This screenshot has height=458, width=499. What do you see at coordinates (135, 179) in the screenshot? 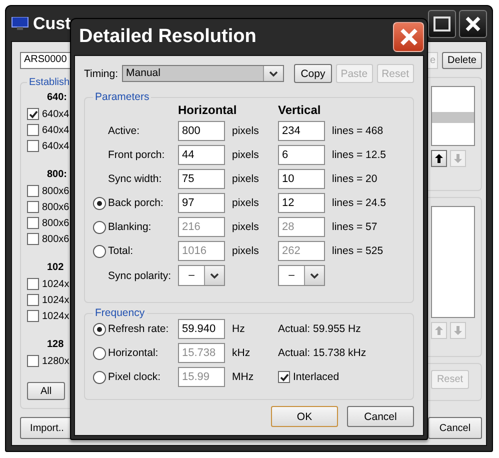
I see `field-label: Sync width:` at bounding box center [135, 179].